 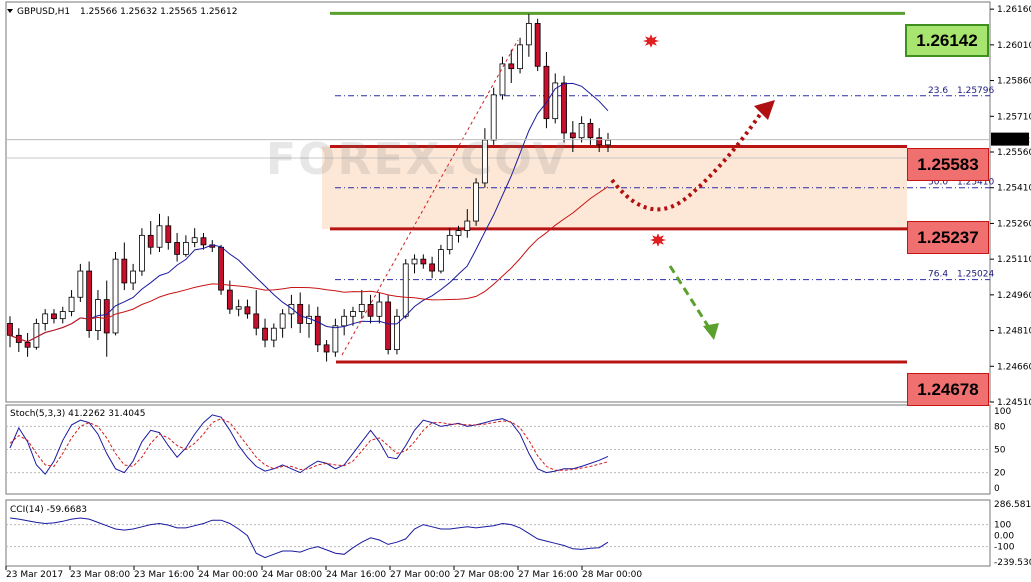 I want to click on time-tick-label: 24 Mar 08:00, so click(x=292, y=575).